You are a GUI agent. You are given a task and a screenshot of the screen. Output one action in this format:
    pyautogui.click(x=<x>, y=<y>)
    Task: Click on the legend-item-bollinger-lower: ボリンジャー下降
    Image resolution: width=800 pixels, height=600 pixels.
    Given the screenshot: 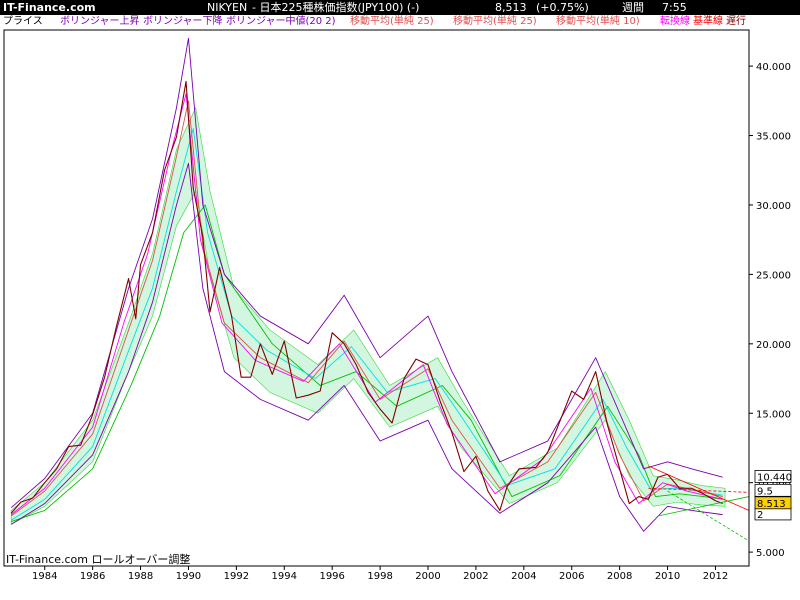 What is the action you would take?
    pyautogui.click(x=183, y=22)
    